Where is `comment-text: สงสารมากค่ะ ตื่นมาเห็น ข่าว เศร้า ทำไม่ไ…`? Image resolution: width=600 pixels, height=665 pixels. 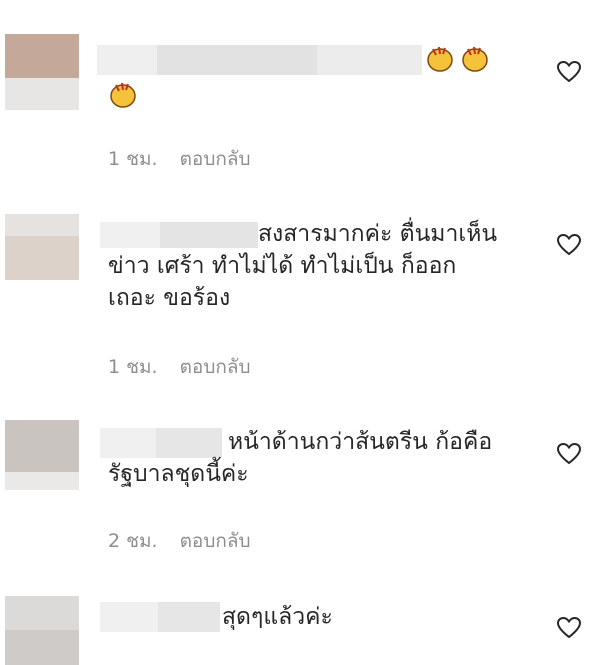 comment-text: สงสารมากค่ะ ตื่นมาเห็น ข่าว เศร้า ทำไม่ไ… is located at coordinates (303, 266).